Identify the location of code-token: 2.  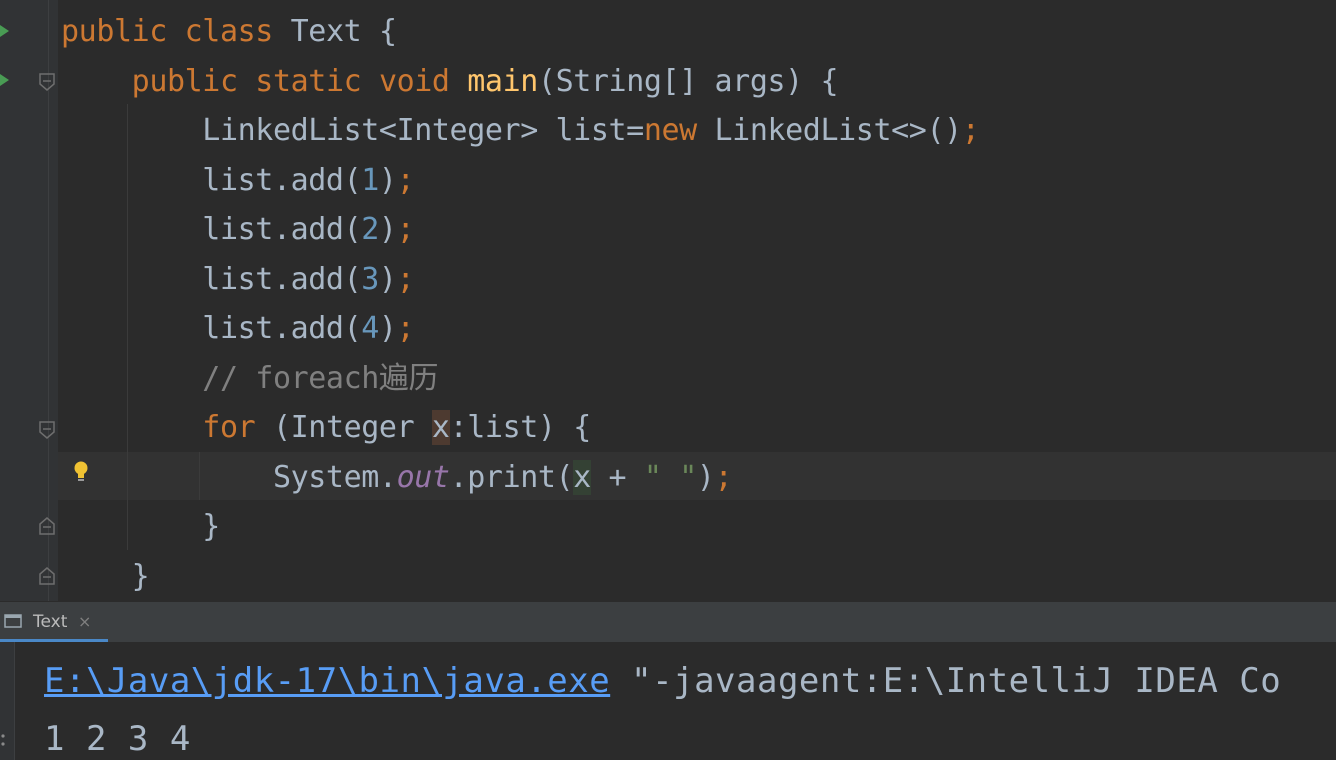
(370, 229).